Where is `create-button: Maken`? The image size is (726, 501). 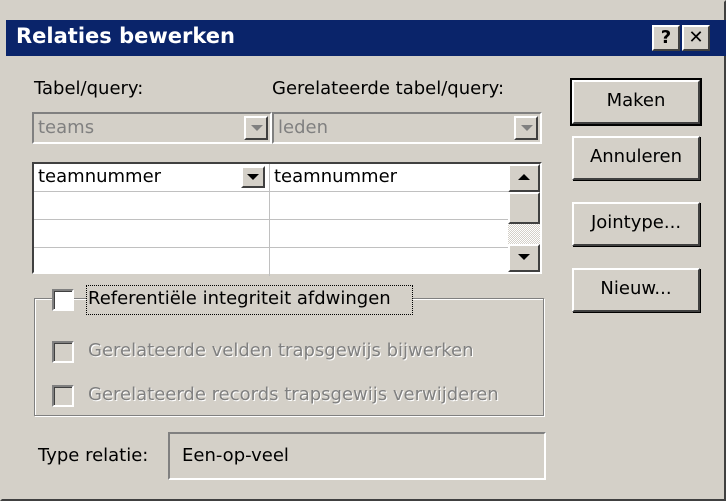
create-button: Maken is located at coordinates (636, 102).